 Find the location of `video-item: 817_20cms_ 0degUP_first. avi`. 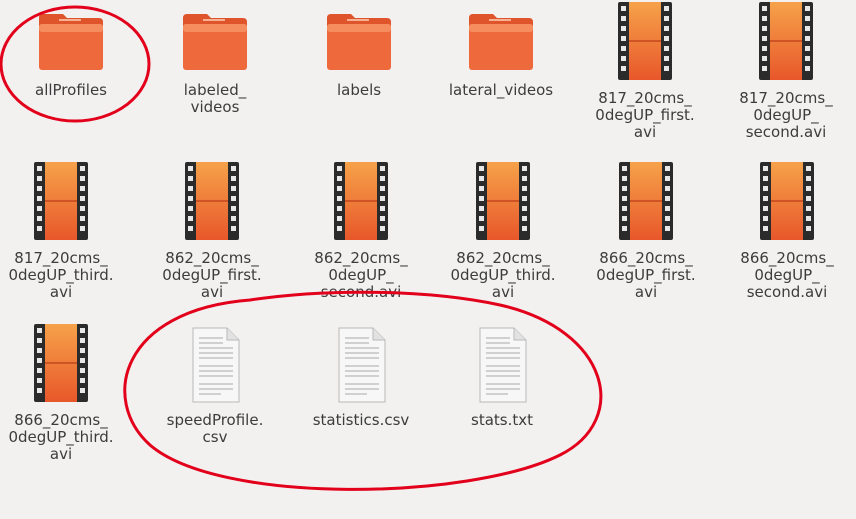

video-item: 817_20cms_ 0degUP_first. avi is located at coordinates (645, 70).